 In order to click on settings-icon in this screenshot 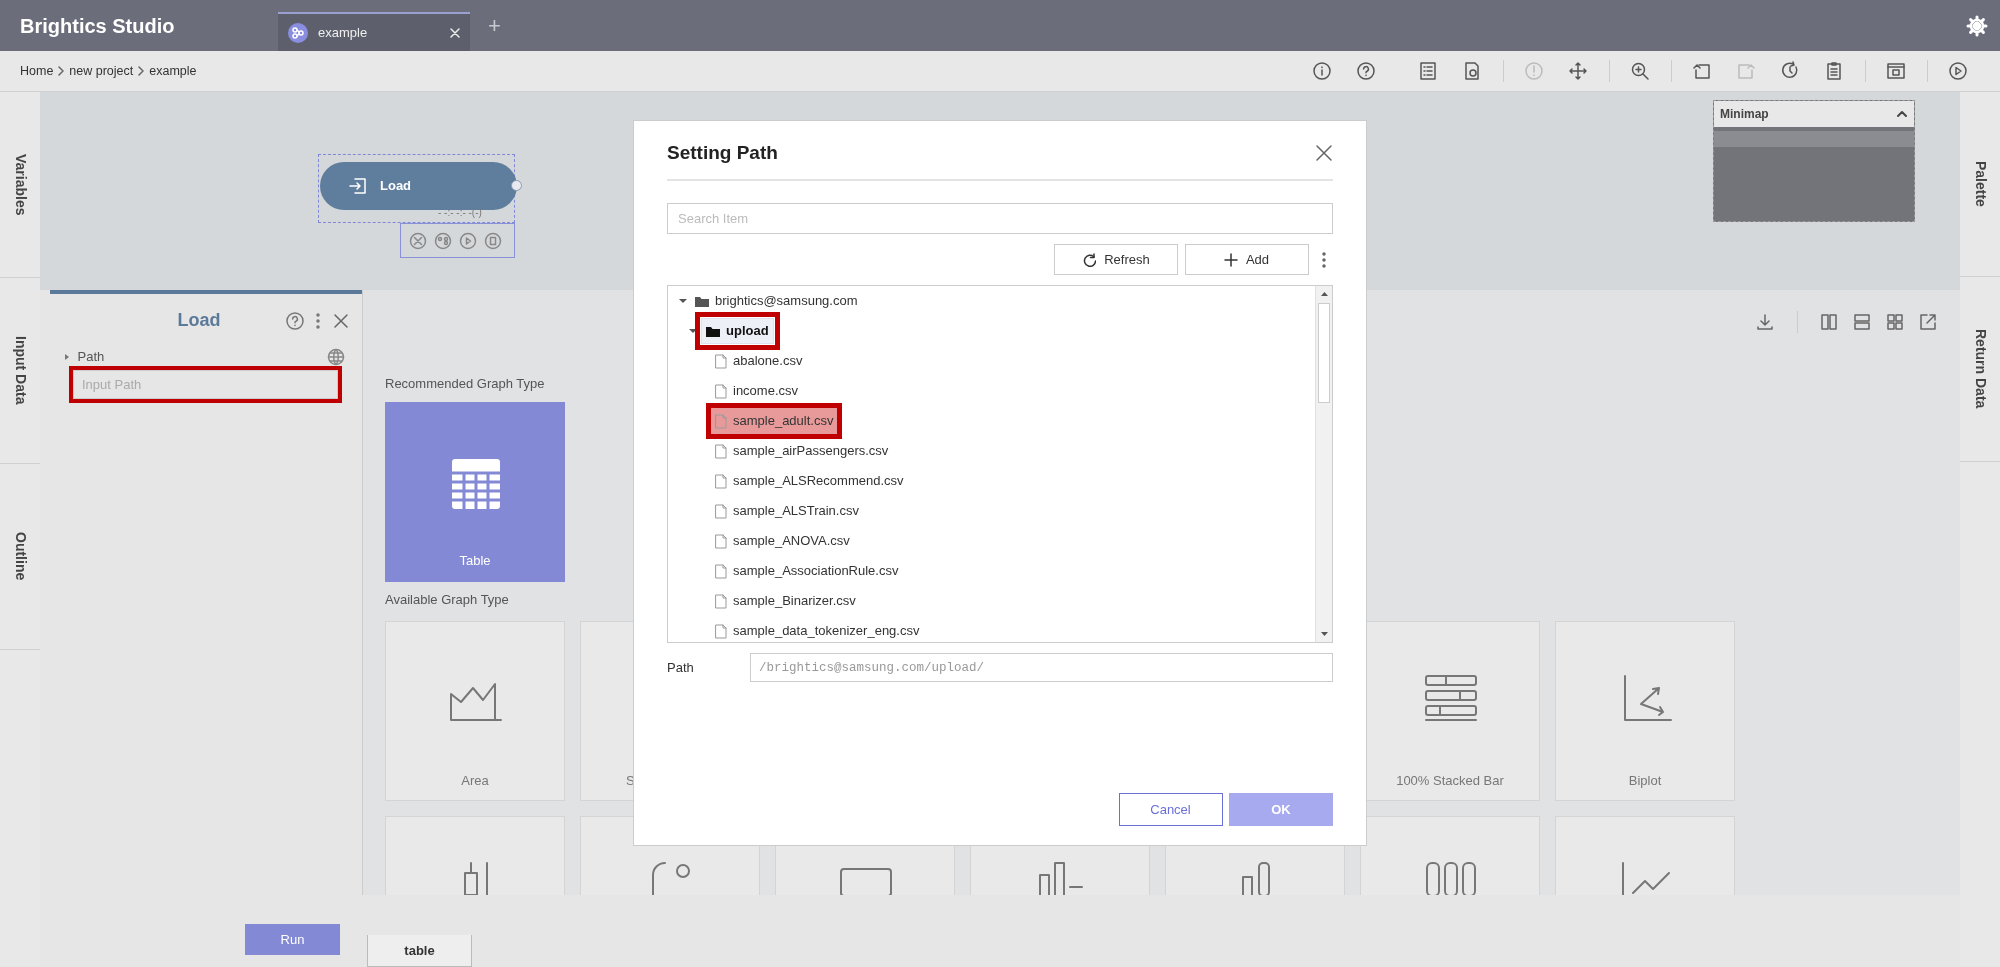, I will do `click(1977, 25)`.